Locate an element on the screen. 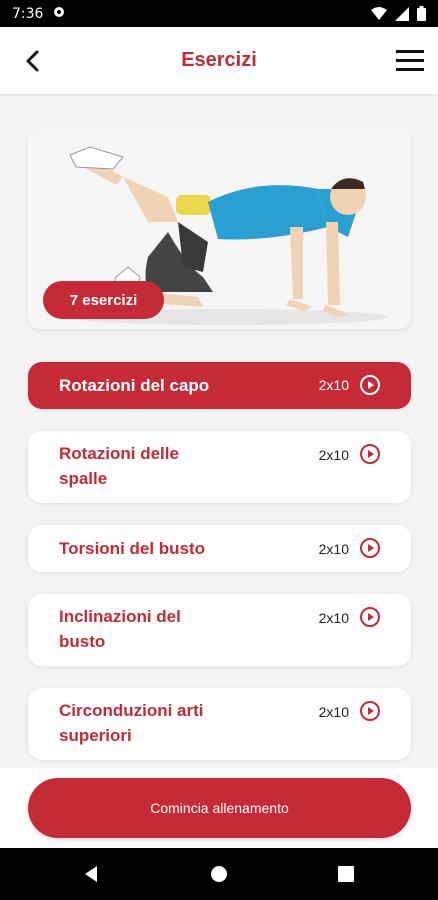 This screenshot has height=900, width=438. exercise-item-rotazioni-capo: Rotazioni del capo 2x10 is located at coordinates (219, 385).